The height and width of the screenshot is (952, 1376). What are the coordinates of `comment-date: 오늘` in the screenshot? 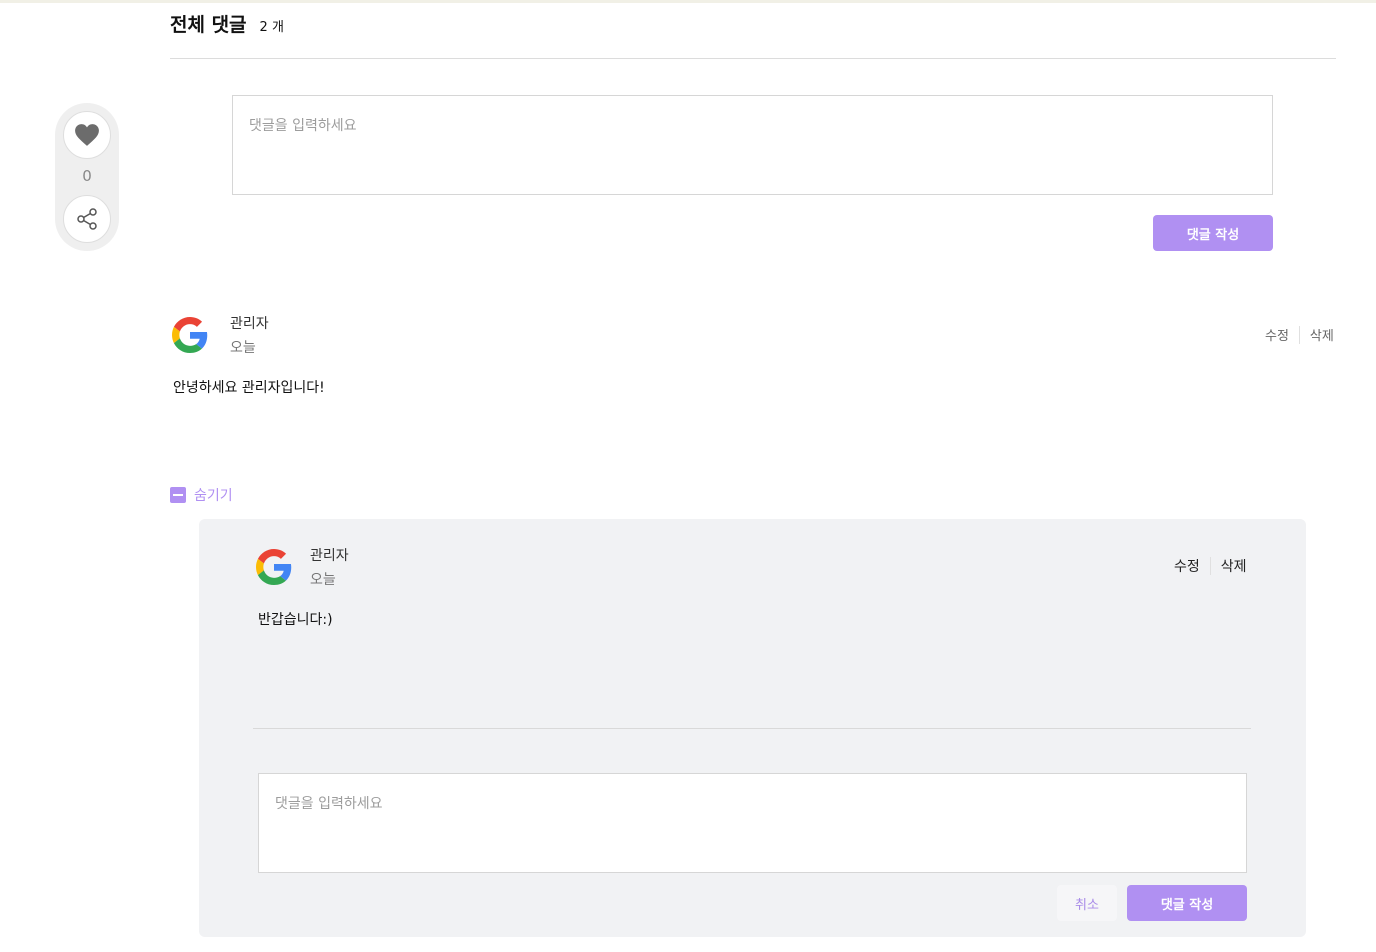 It's located at (243, 348).